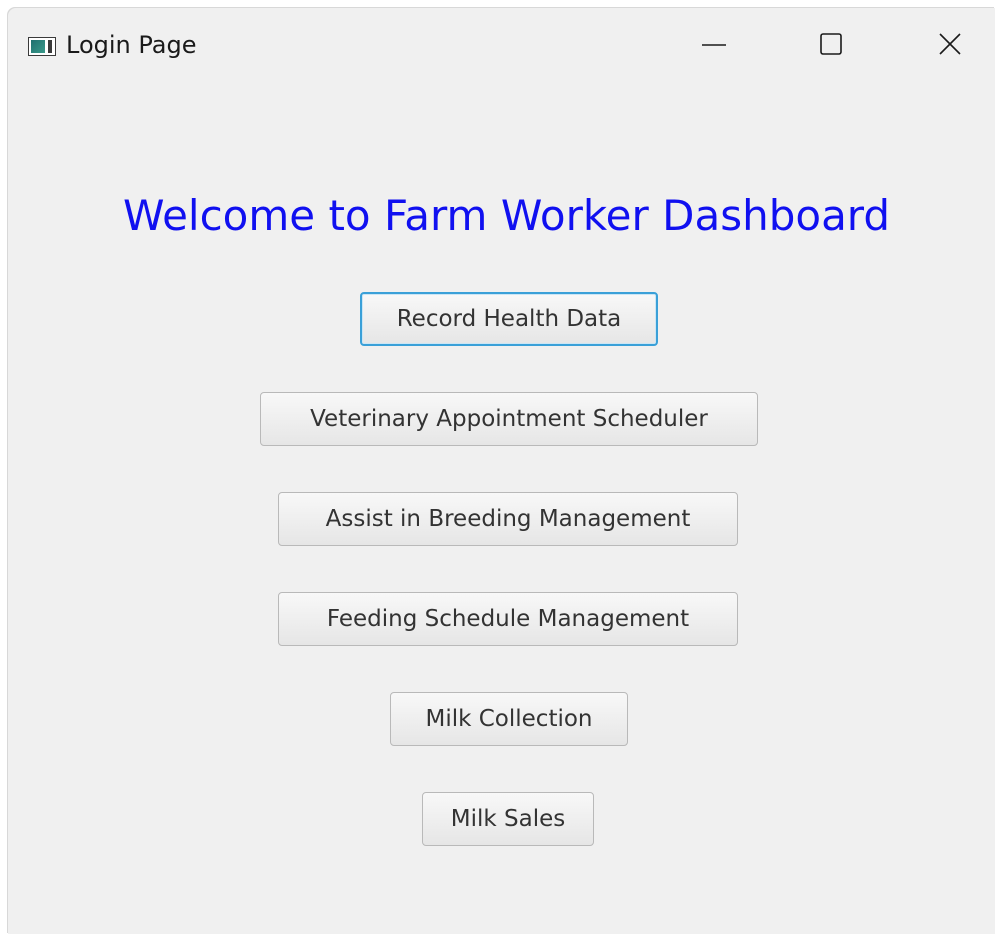 The height and width of the screenshot is (934, 995). What do you see at coordinates (509, 719) in the screenshot?
I see `milk-collection-button: Milk Collection` at bounding box center [509, 719].